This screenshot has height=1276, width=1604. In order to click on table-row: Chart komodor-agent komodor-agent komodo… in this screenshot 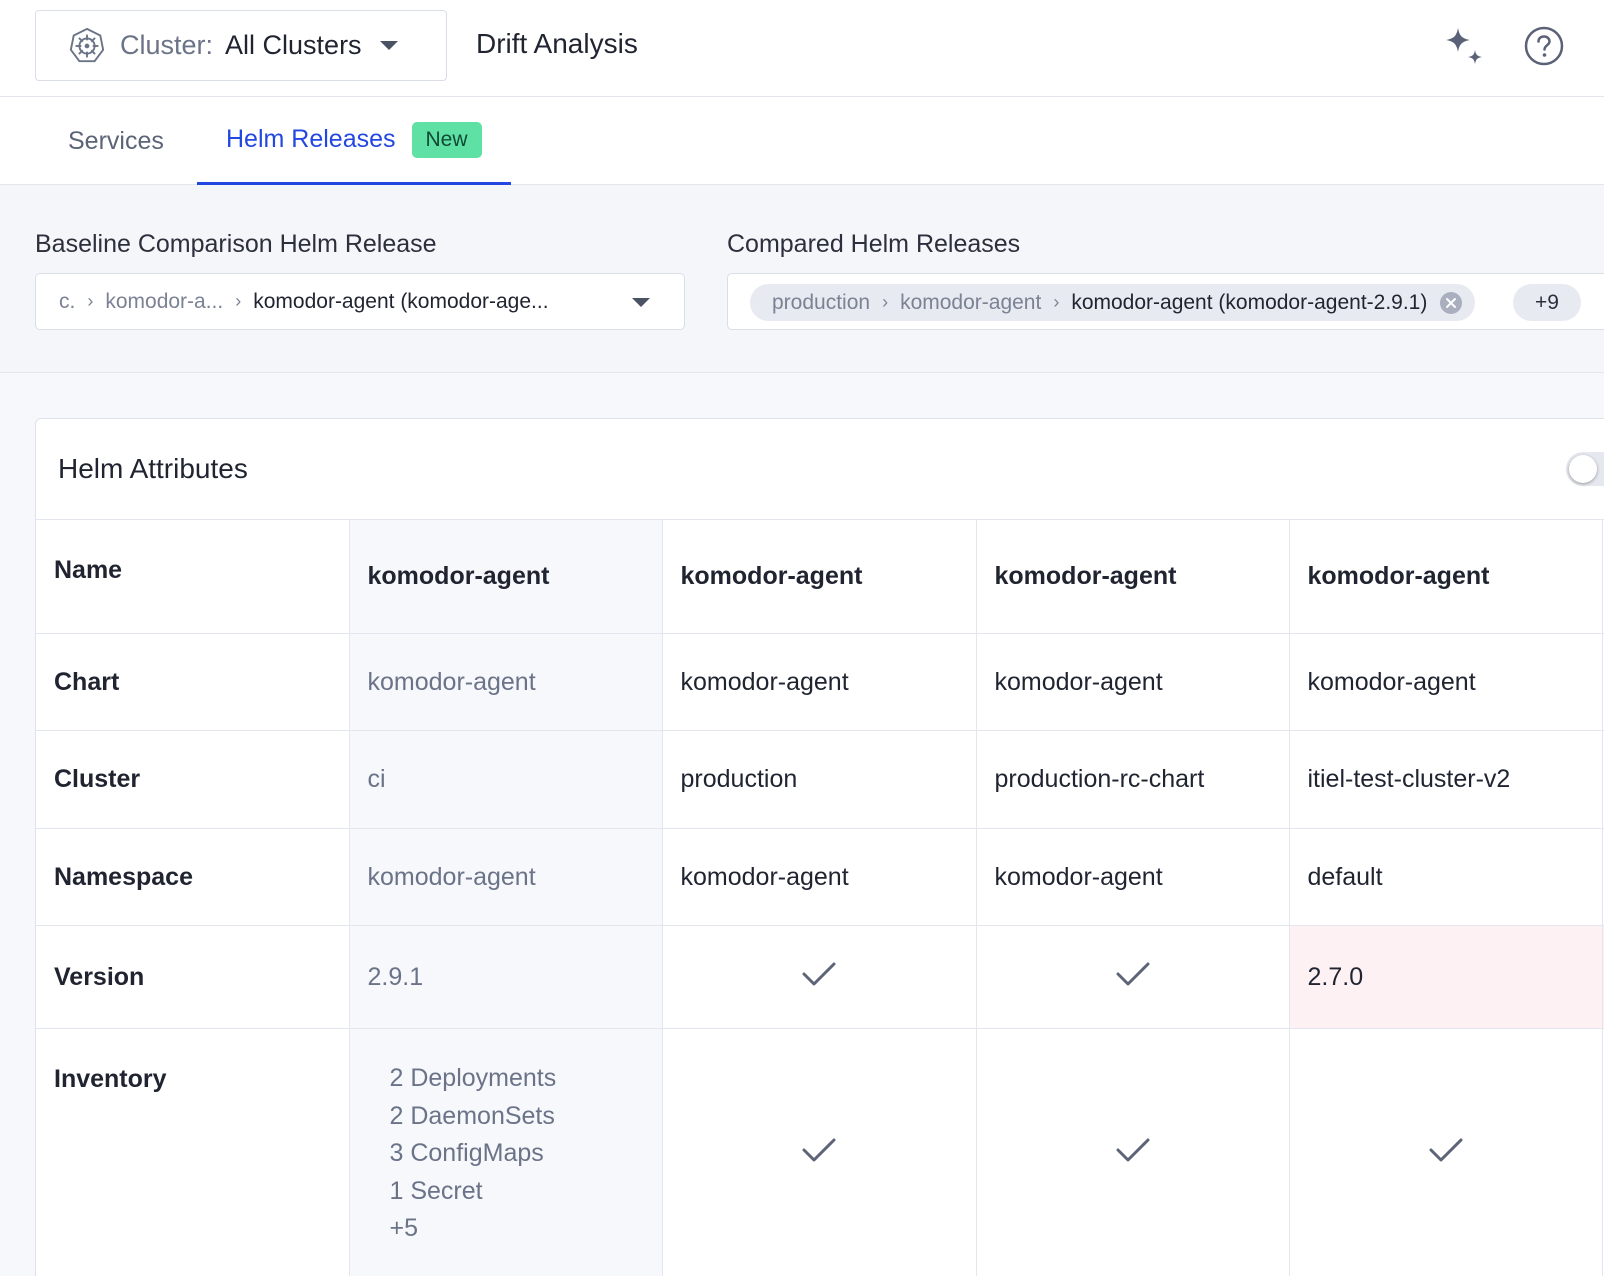, I will do `click(820, 682)`.